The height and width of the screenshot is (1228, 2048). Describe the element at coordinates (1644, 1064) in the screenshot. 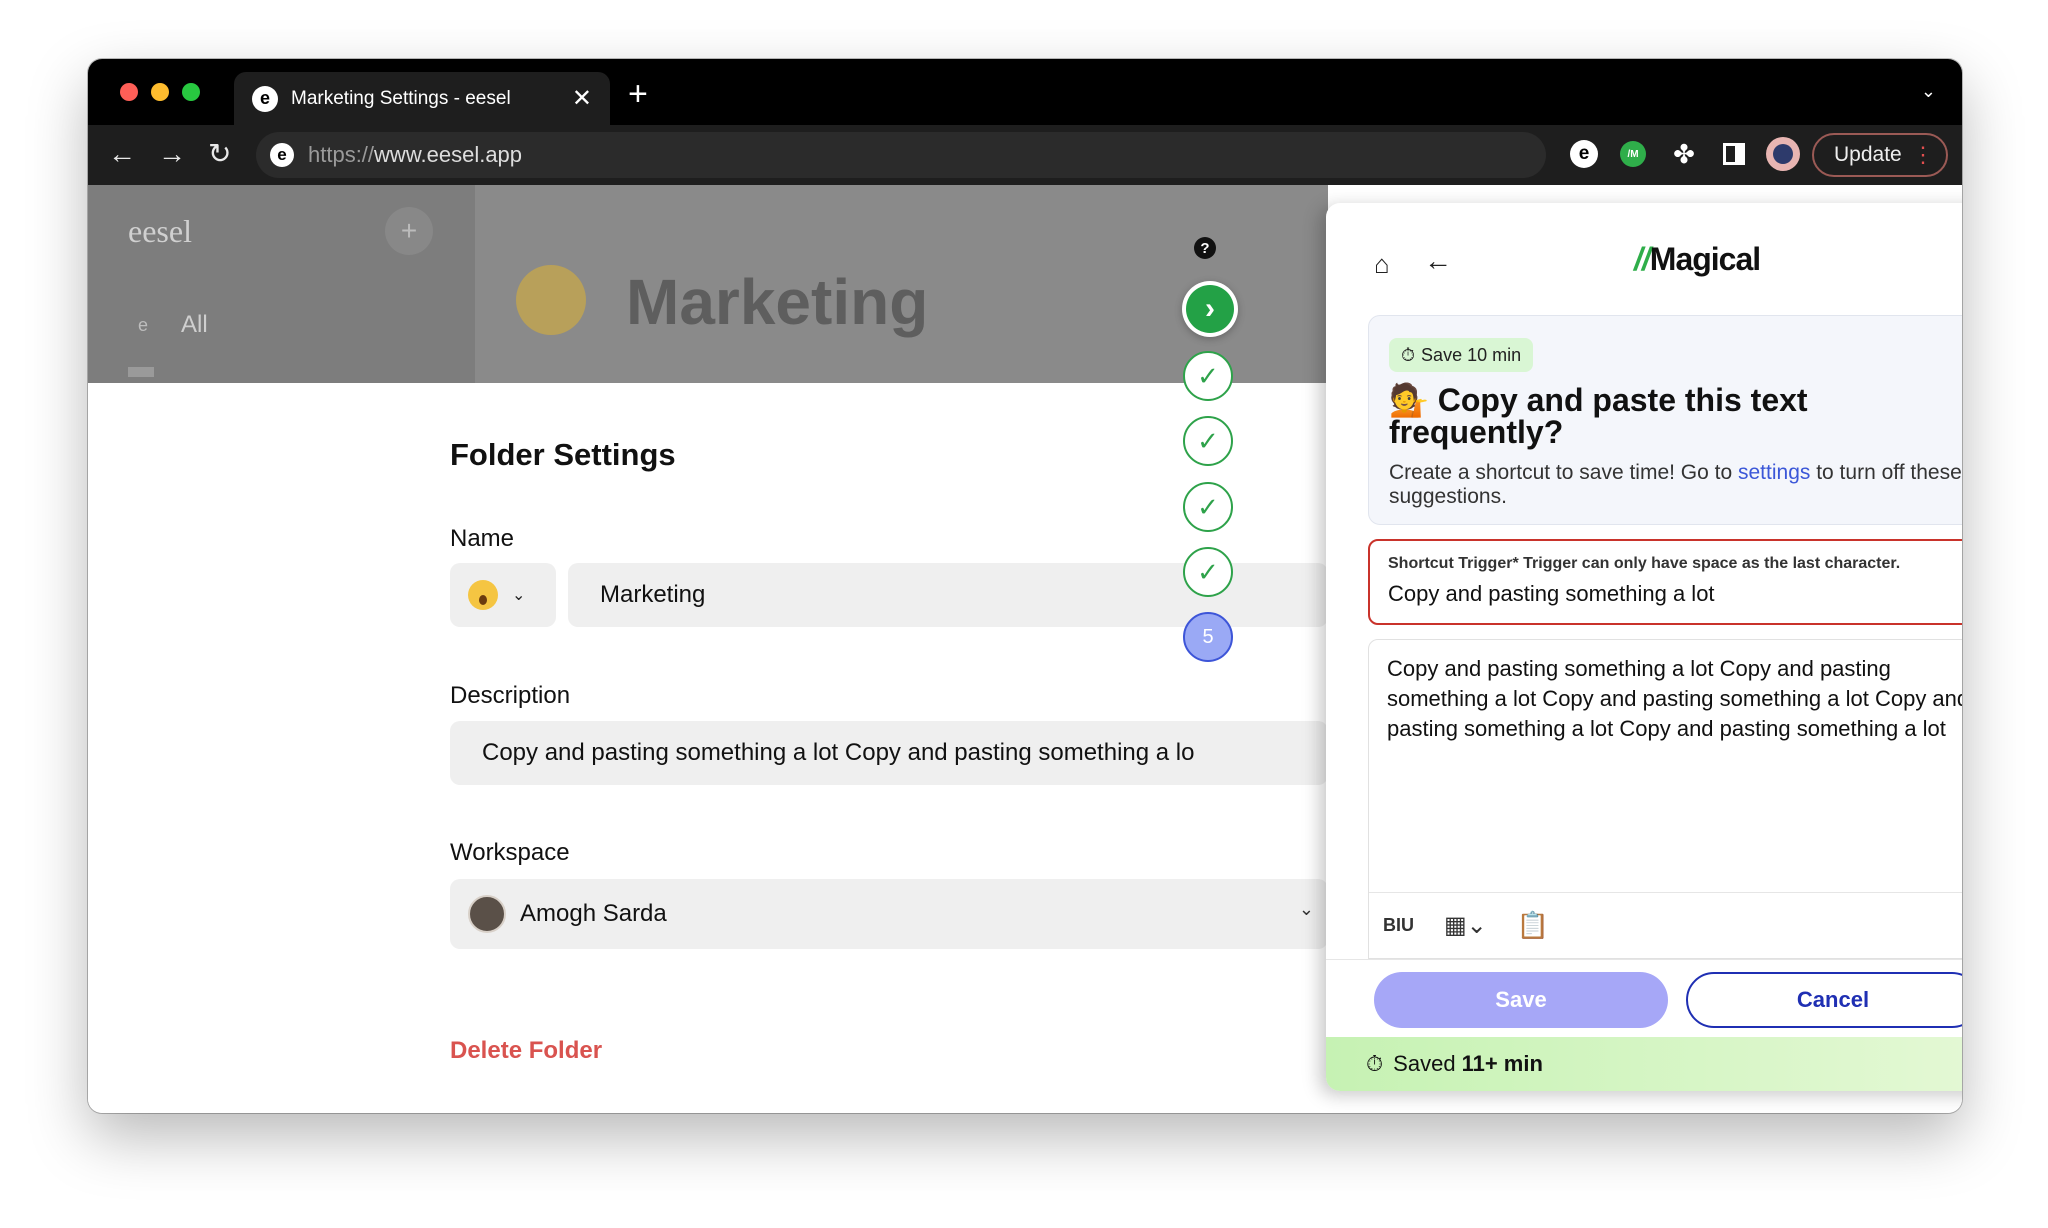

I see `saved-time-bar: ⏱ Saved 11+ min ⋖` at that location.